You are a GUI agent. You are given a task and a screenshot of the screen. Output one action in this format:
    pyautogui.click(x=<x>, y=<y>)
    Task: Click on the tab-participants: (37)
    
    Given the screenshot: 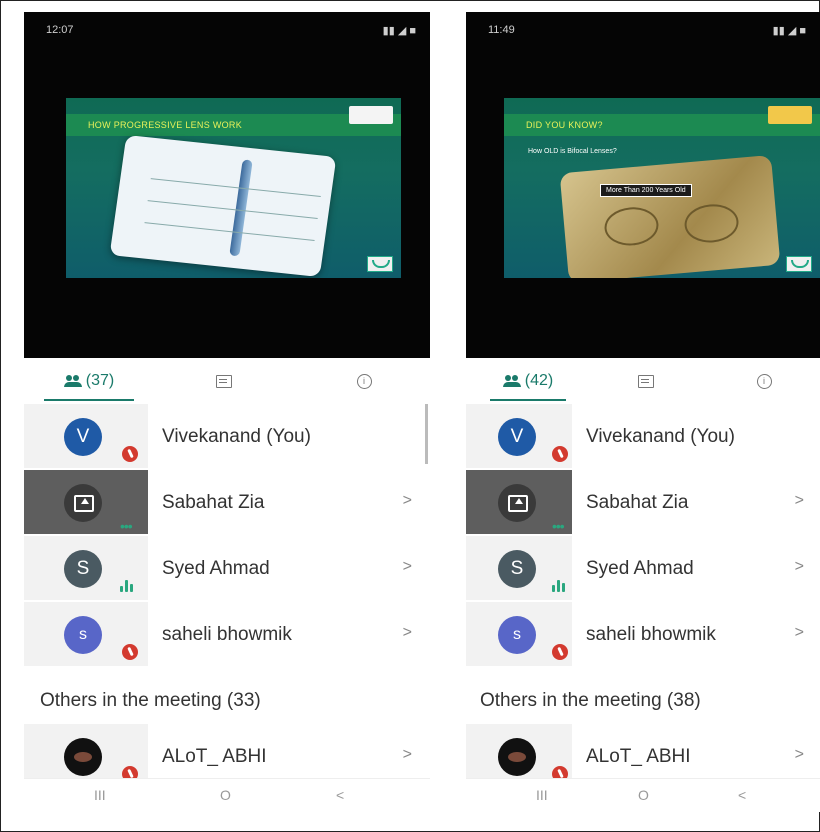 What is the action you would take?
    pyautogui.click(x=89, y=381)
    